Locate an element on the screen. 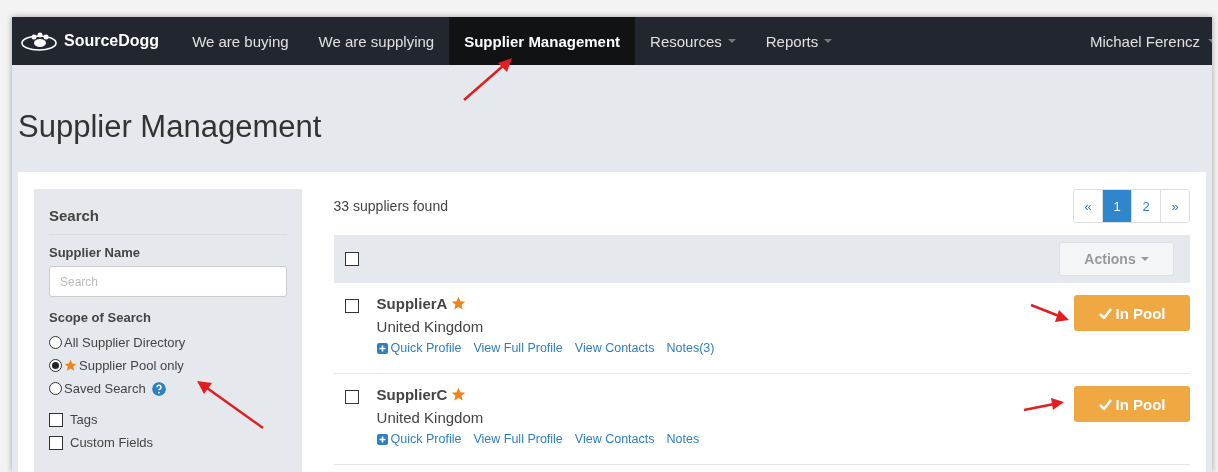 The height and width of the screenshot is (472, 1218). actions-button: Actions is located at coordinates (1116, 259).